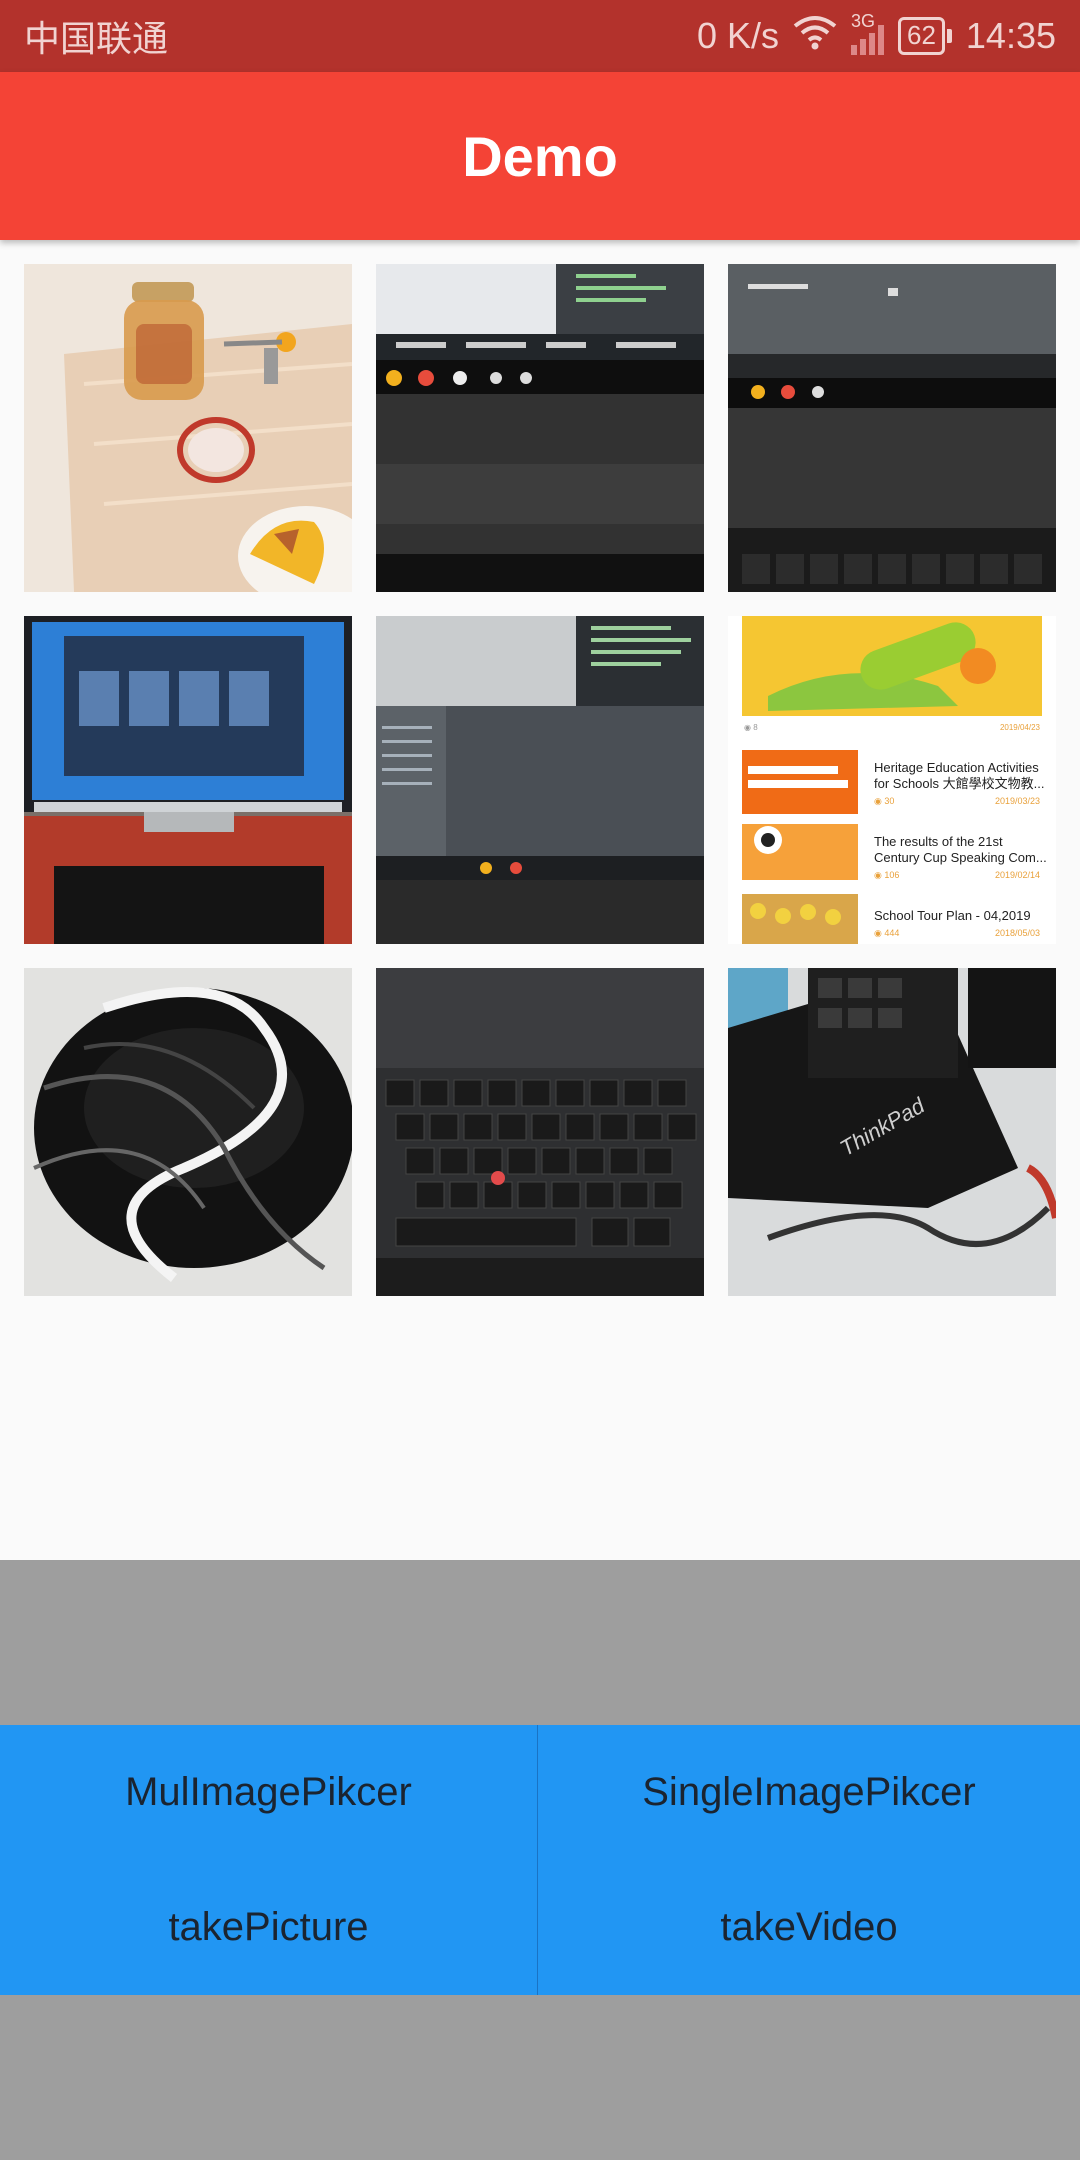  I want to click on single-image-picker-button: SingleImagePikcer, so click(809, 1792).